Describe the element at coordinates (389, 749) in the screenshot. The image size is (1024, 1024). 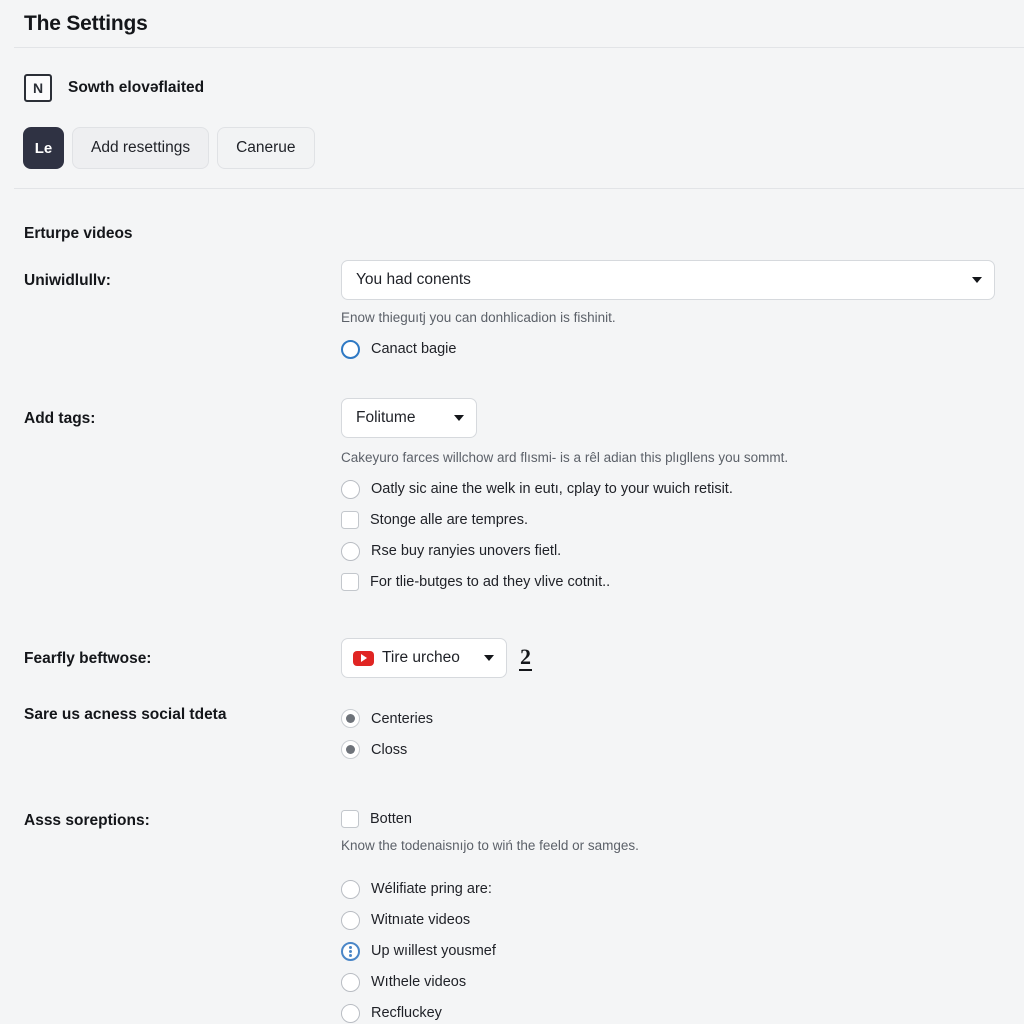
I see `option-label: Closs` at that location.